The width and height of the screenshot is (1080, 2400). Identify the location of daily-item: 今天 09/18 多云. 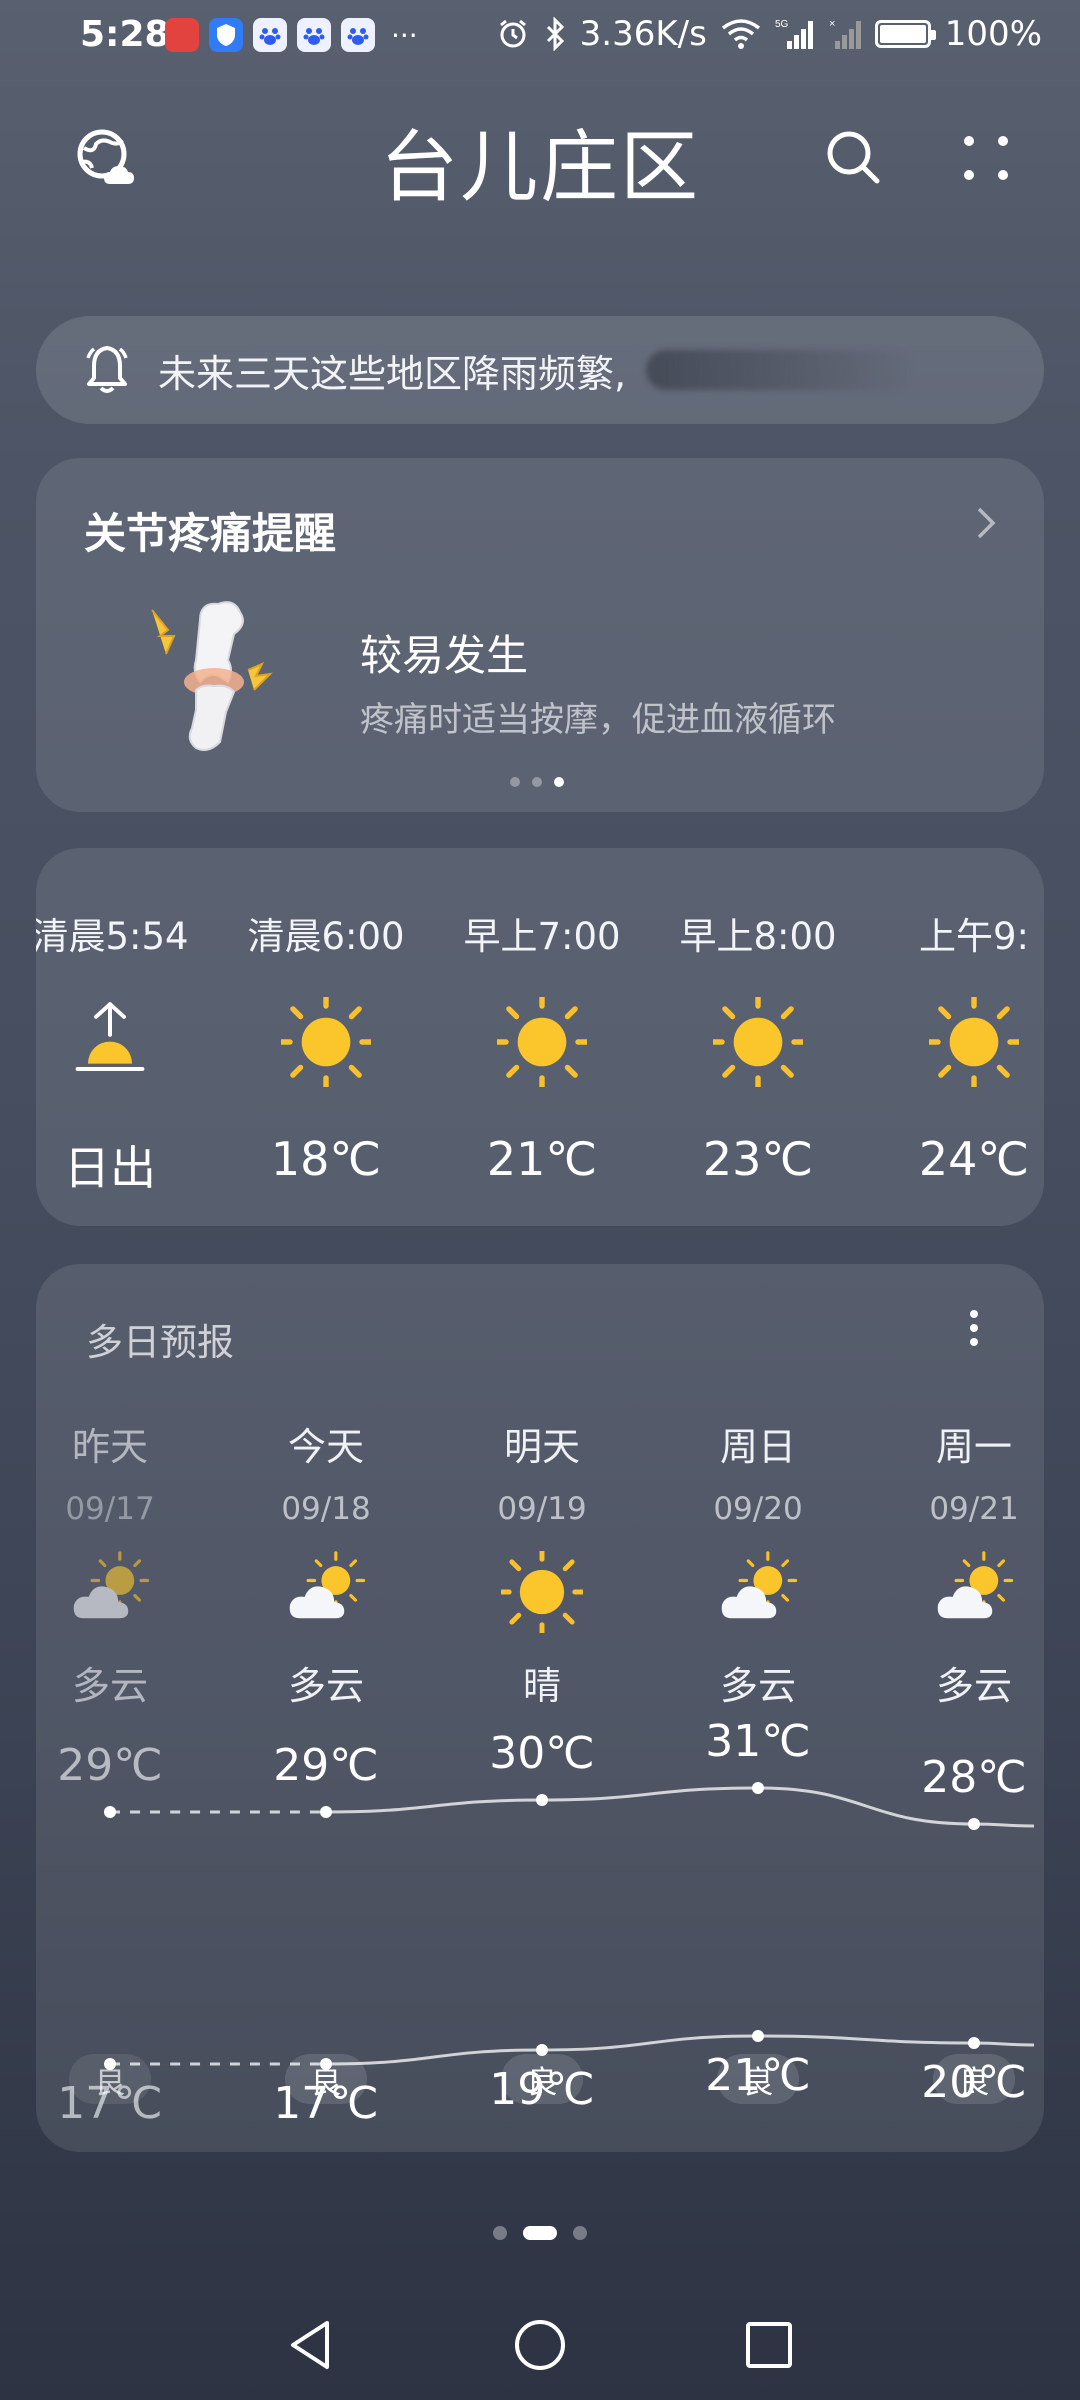
(326, 1563).